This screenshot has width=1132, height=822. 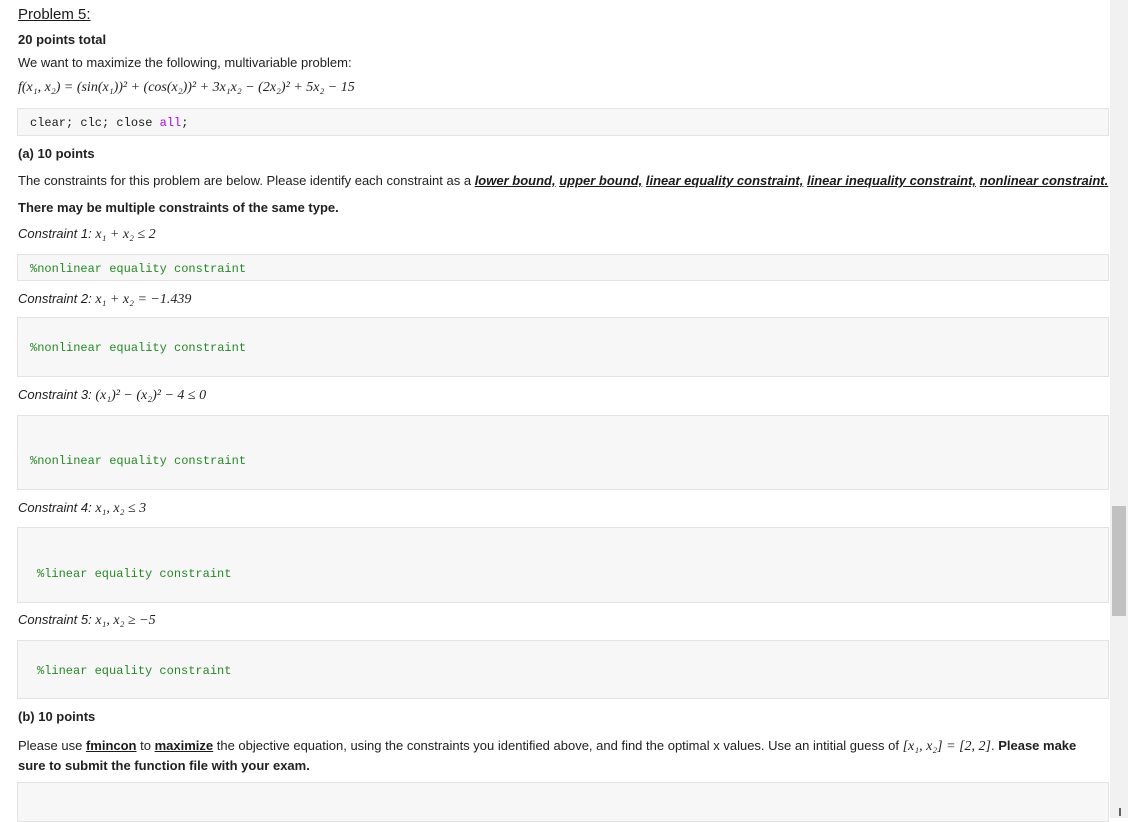 What do you see at coordinates (563, 565) in the screenshot?
I see `code-cell-constraint-4: %linear equality constraint` at bounding box center [563, 565].